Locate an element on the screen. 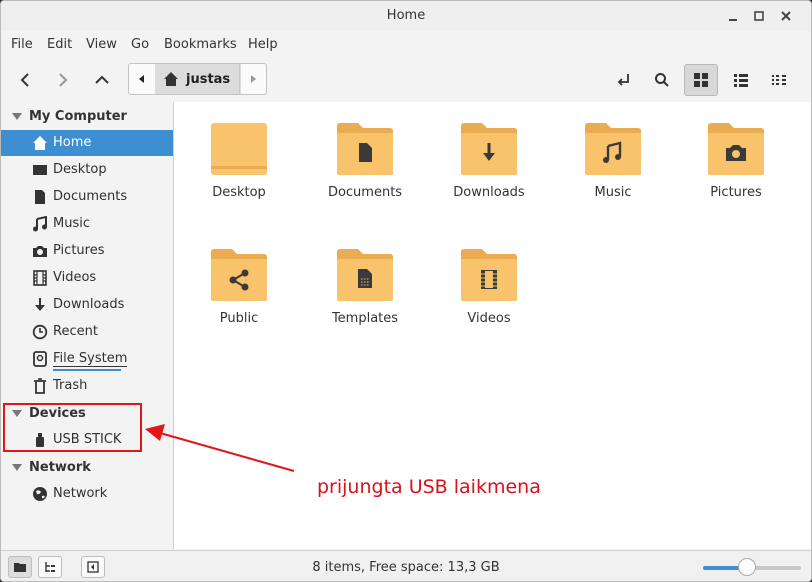  annotation-text: prijungta USB laikmena is located at coordinates (429, 487).